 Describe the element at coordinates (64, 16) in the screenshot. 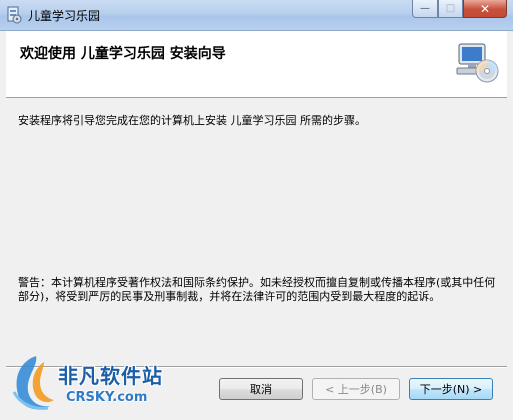

I see `window-title: 儿童学习乐园` at that location.